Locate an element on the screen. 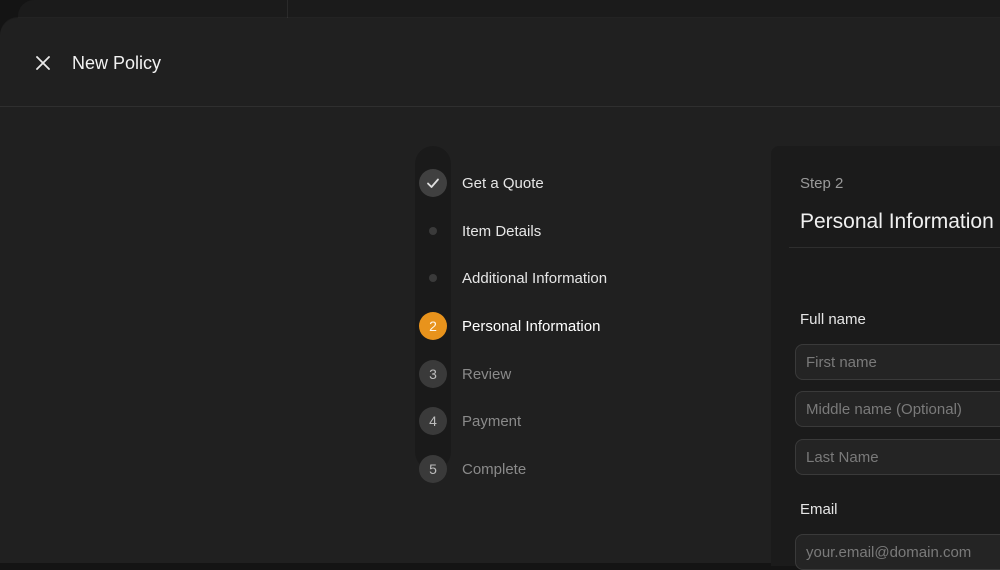 The width and height of the screenshot is (1000, 570). step-label: Payment is located at coordinates (492, 421).